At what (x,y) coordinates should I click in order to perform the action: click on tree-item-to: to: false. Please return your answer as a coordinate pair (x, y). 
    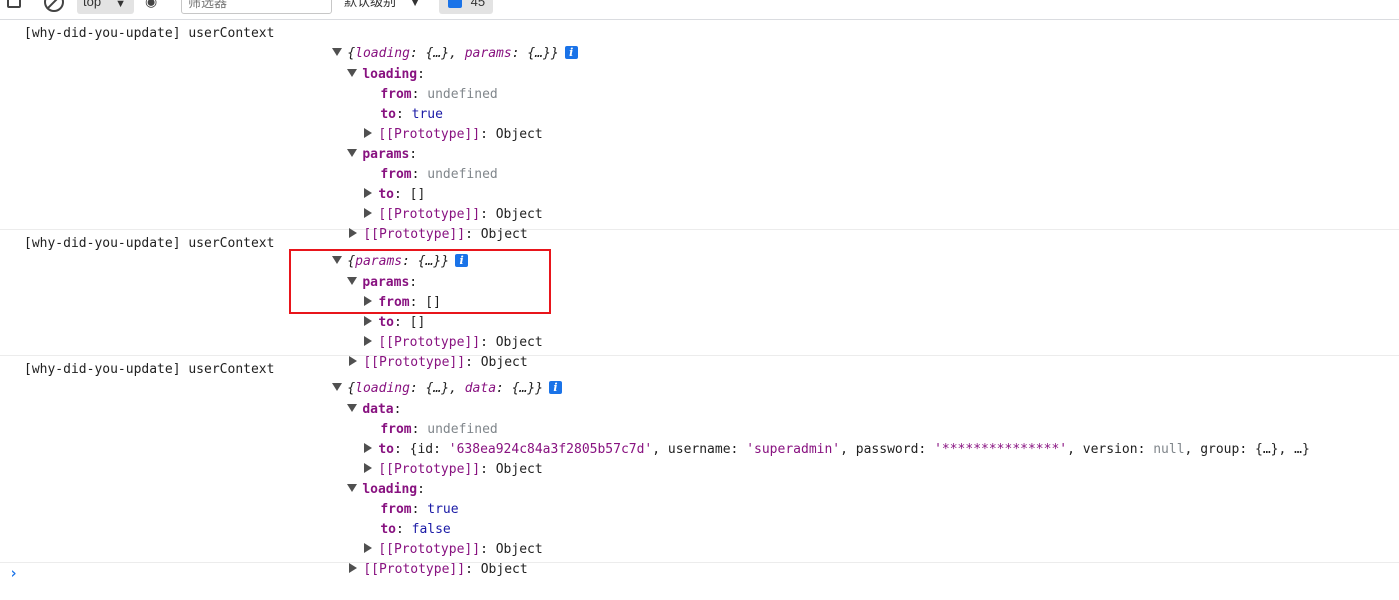
    Looking at the image, I should click on (415, 529).